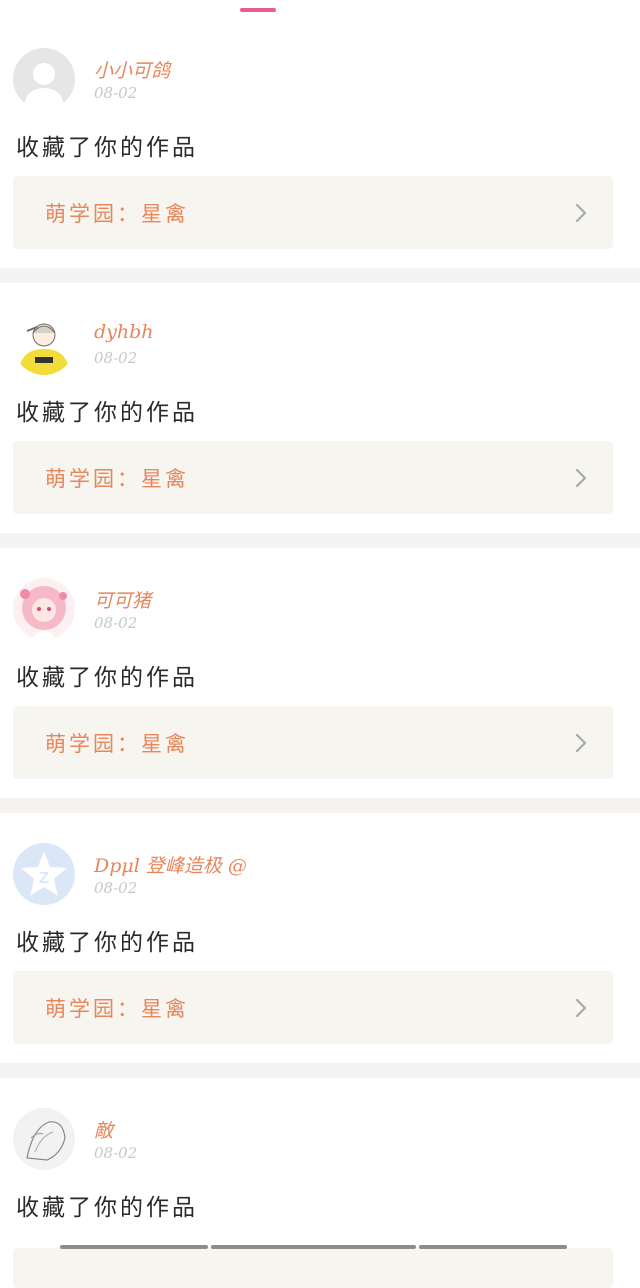 This screenshot has height=1288, width=640. Describe the element at coordinates (258, 10) in the screenshot. I see `active-tab-indicator` at that location.